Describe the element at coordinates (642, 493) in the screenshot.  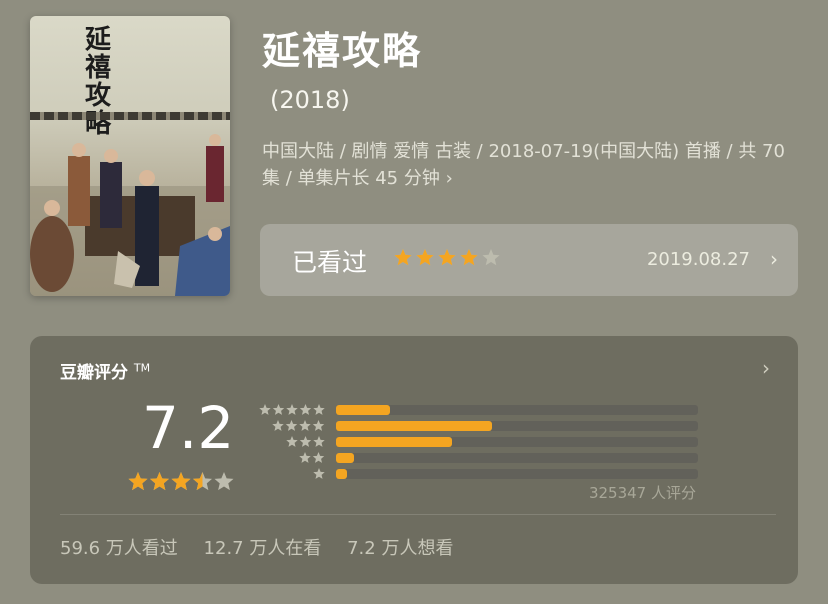
I see `rating-count: 325347 人评分` at that location.